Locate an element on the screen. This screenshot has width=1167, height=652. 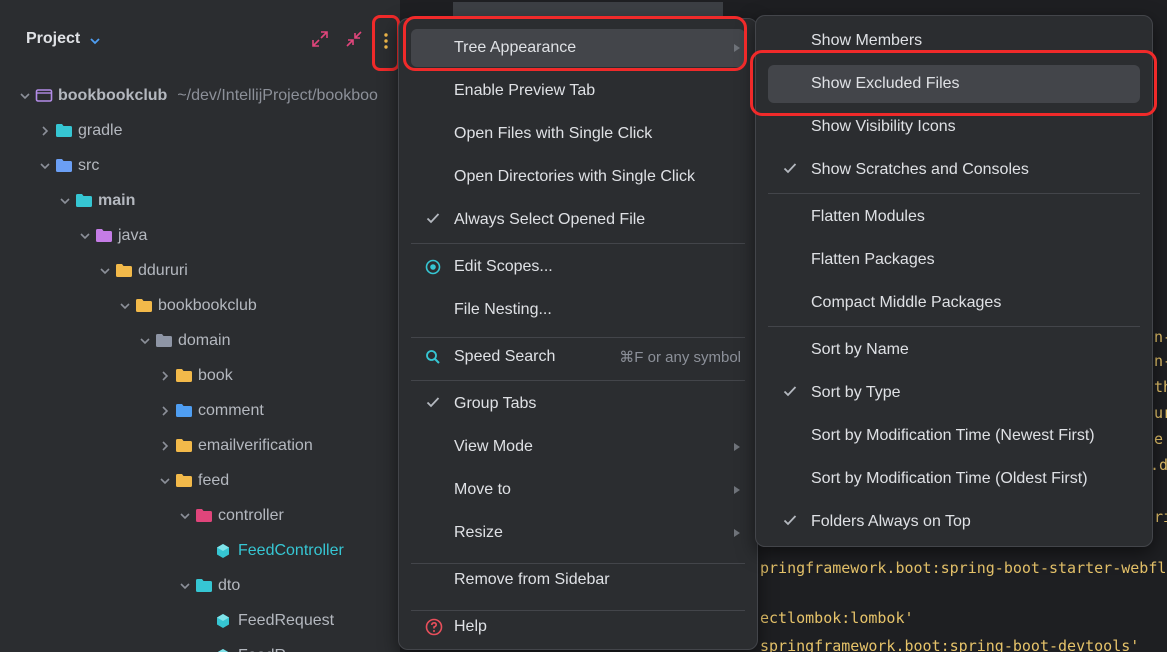
tree-node: controller is located at coordinates (229, 515).